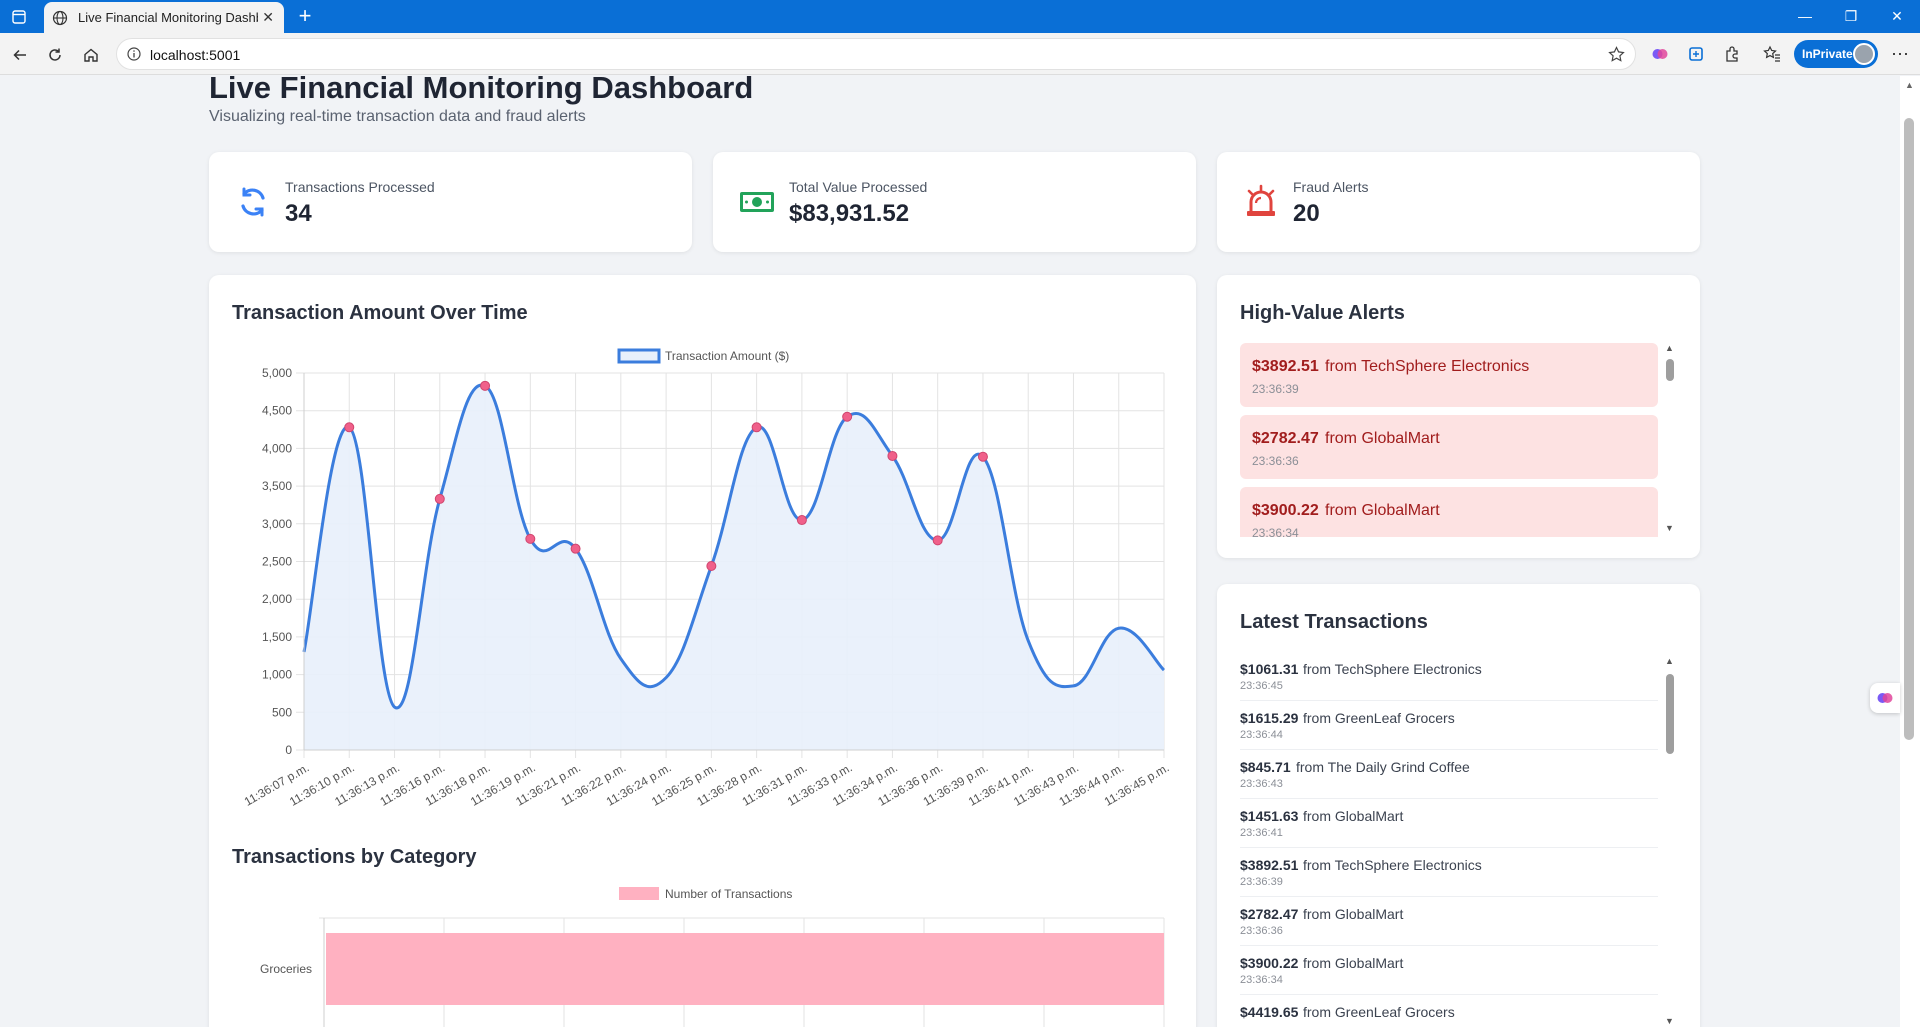 The width and height of the screenshot is (1920, 1027). I want to click on page-title: Live Financial Monitoring Dashboard, so click(481, 90).